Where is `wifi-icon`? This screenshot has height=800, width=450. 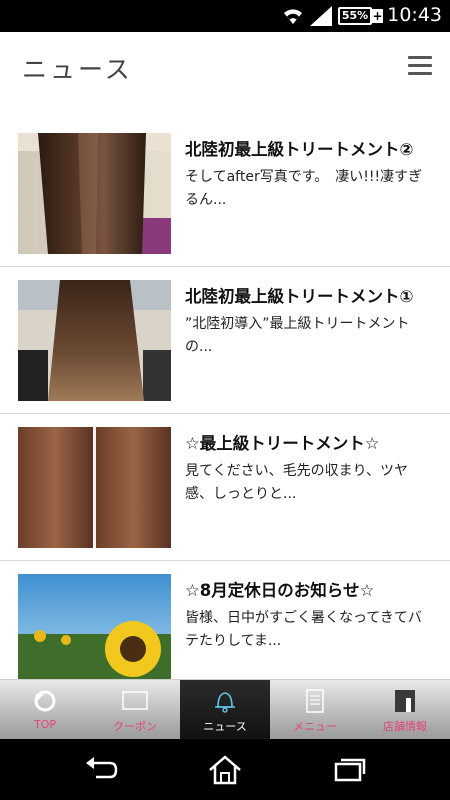
wifi-icon is located at coordinates (293, 16).